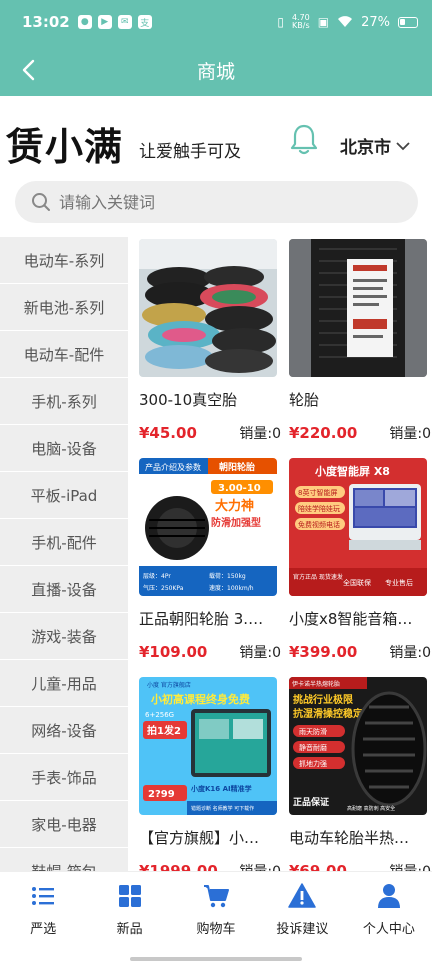 The height and width of the screenshot is (964, 432). What do you see at coordinates (188, 400) in the screenshot?
I see `product-name: 300-10真空胎` at bounding box center [188, 400].